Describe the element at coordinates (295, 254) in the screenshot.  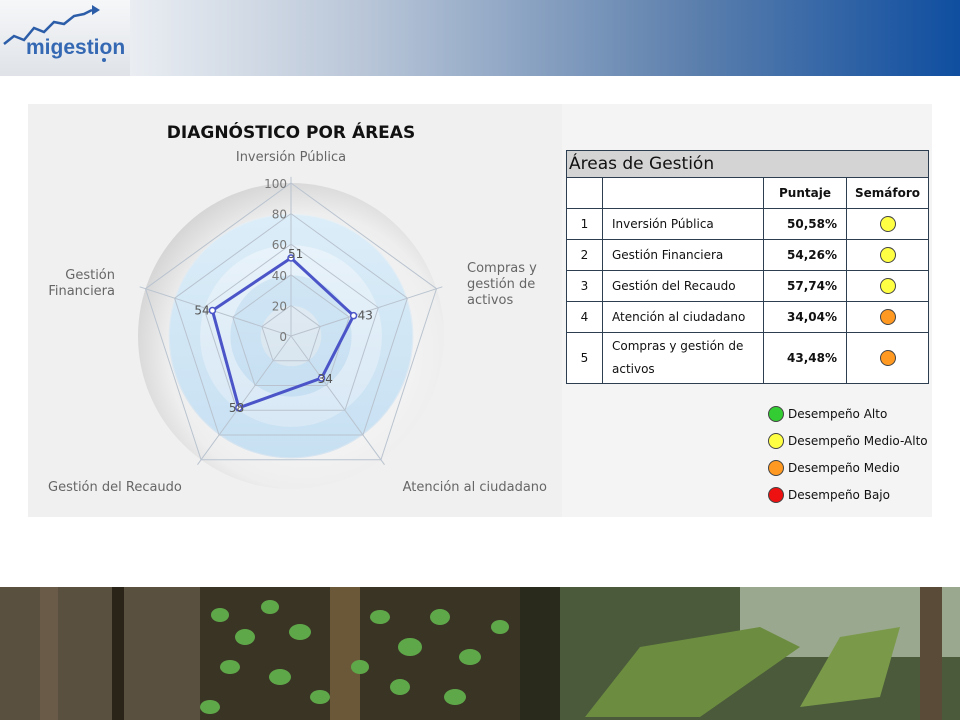
I see `radar-data-label: 51` at that location.